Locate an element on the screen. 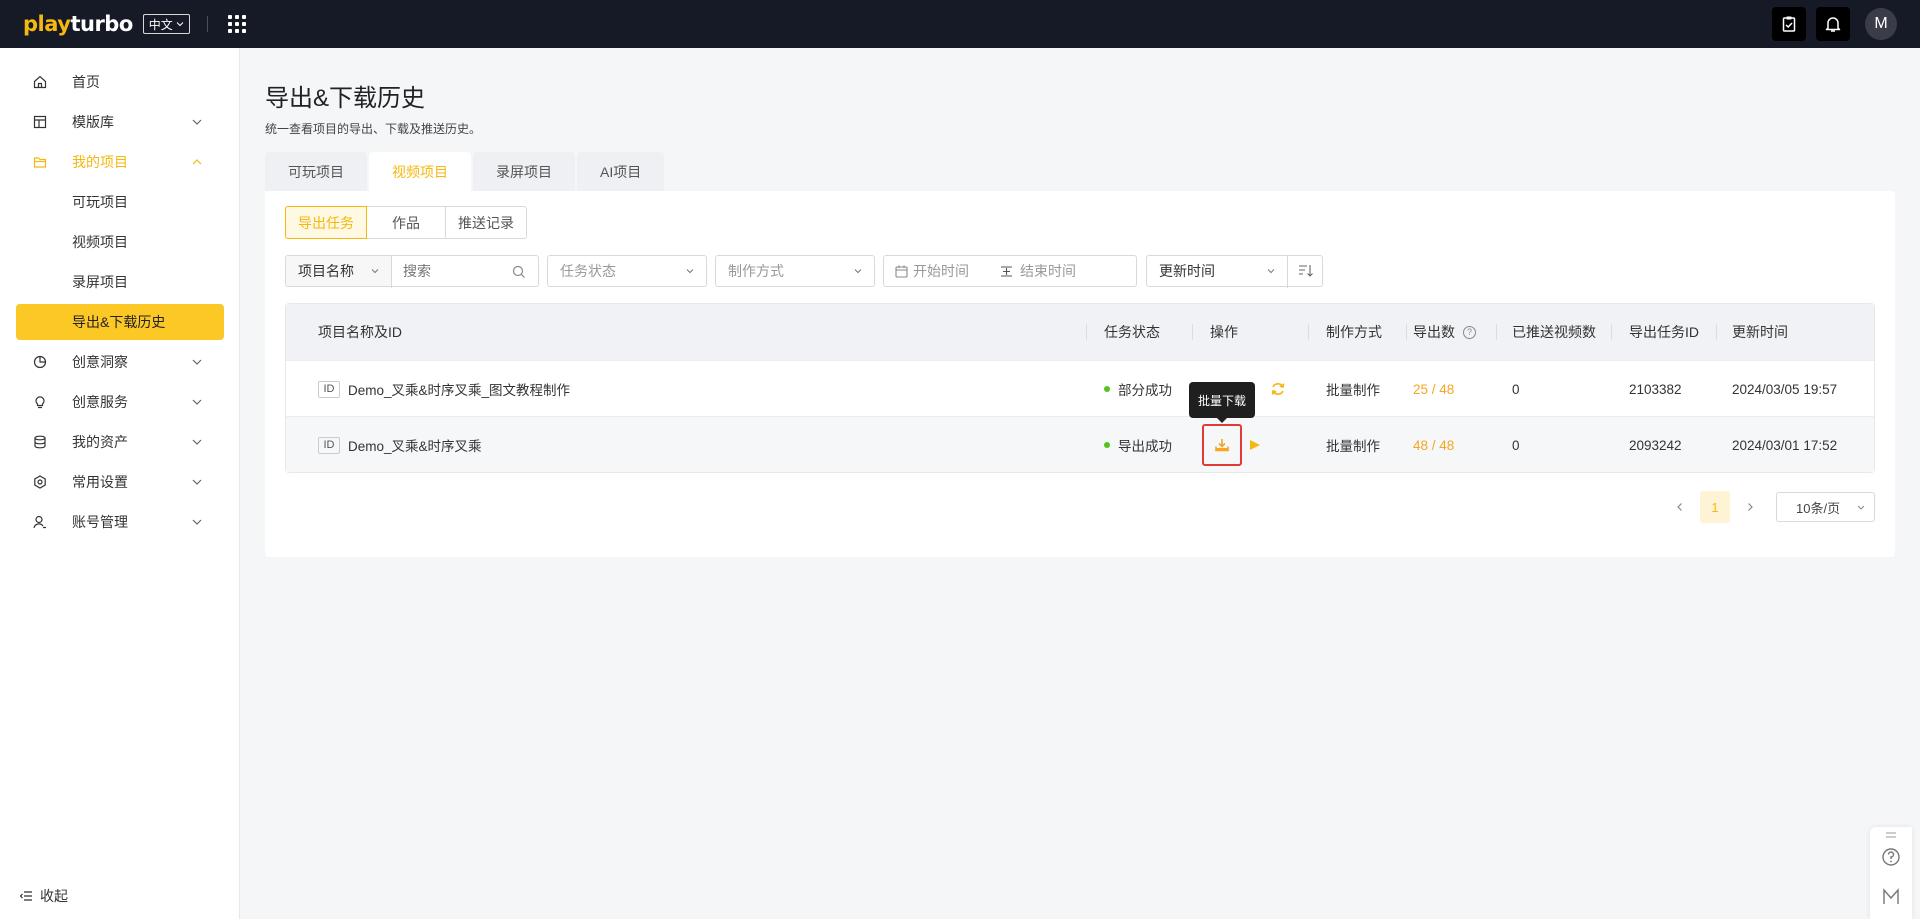 The height and width of the screenshot is (919, 1920). search-group: 项目名称 is located at coordinates (412, 271).